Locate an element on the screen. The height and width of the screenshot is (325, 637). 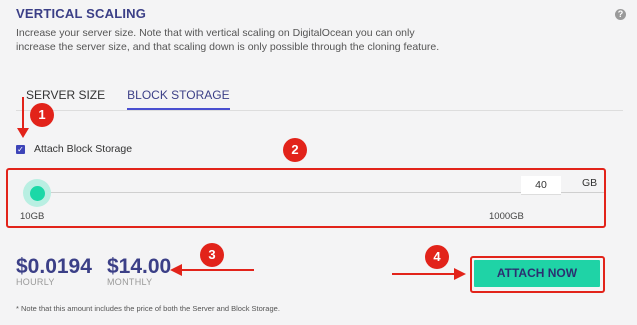
arrow-3-head is located at coordinates (176, 270).